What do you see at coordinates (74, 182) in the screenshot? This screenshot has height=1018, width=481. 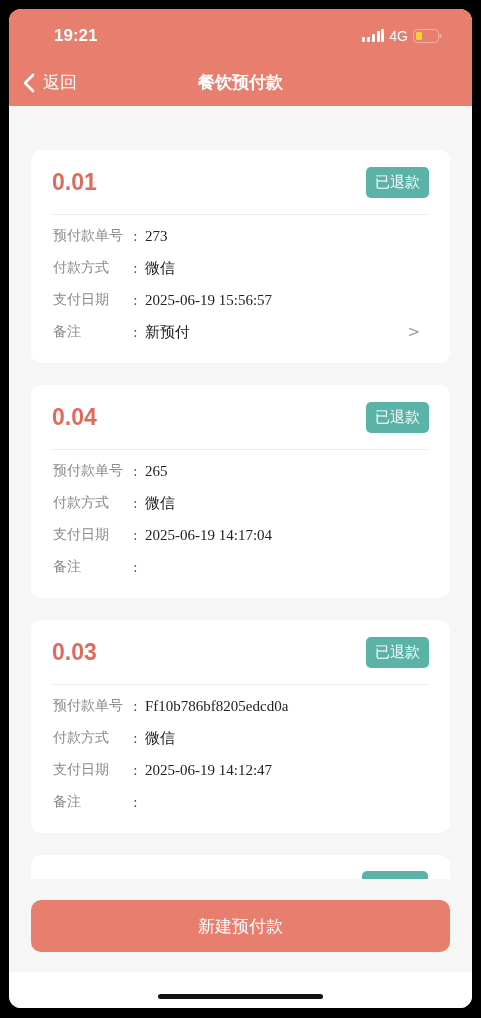 I see `amount-text: 0.01` at bounding box center [74, 182].